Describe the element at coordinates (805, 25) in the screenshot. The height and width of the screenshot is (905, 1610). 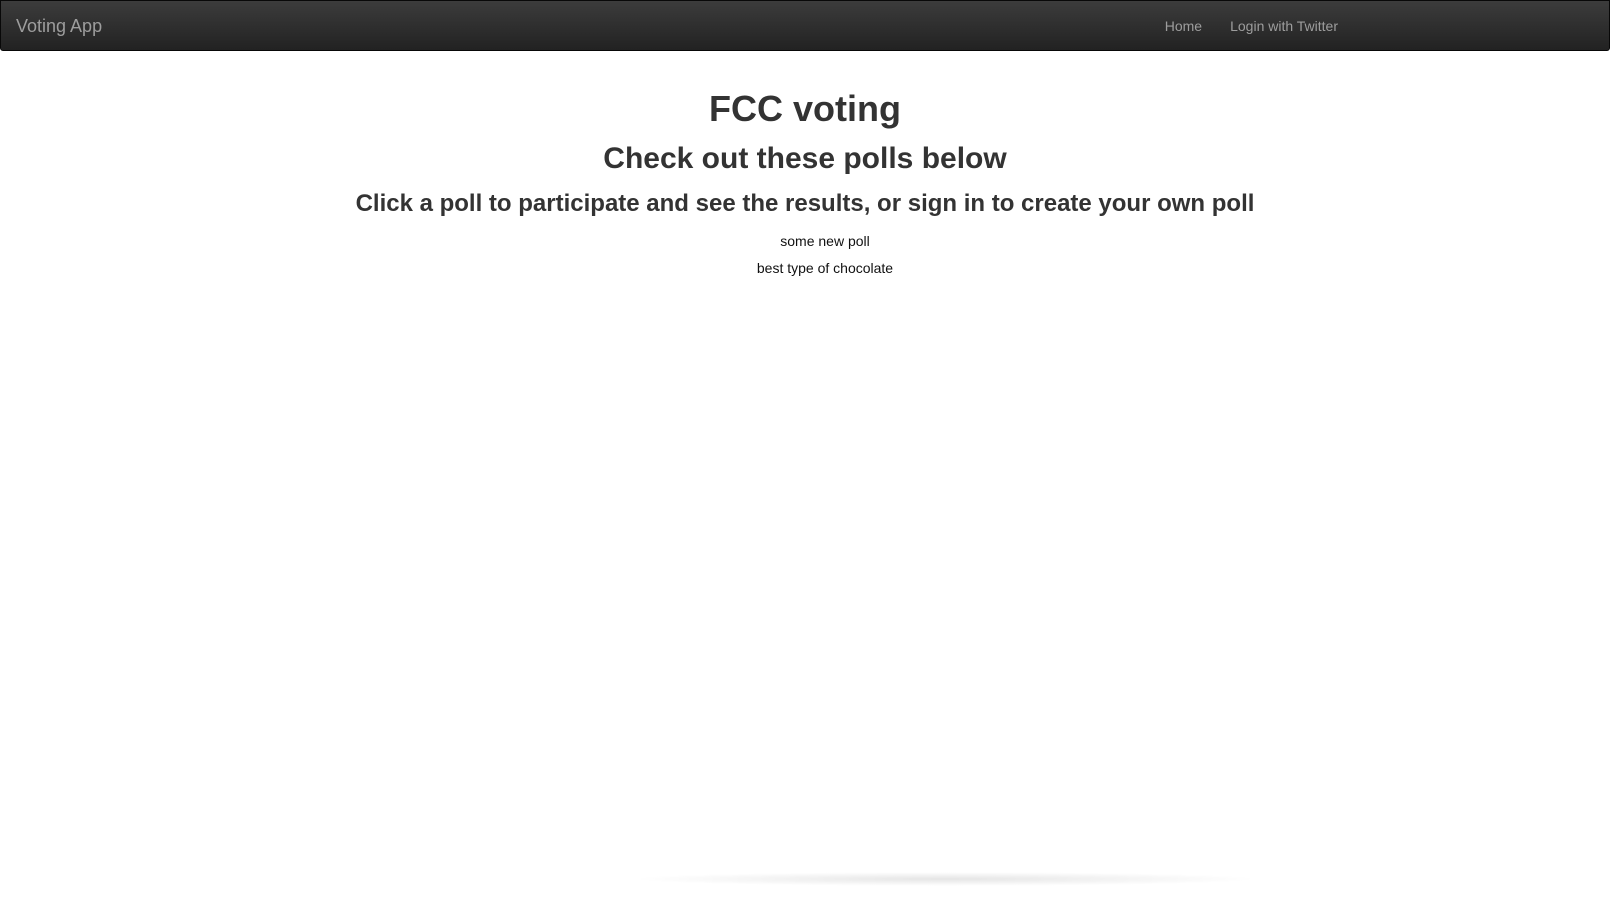
I see `top-navbar: Voting App Home Login with Twitter` at that location.